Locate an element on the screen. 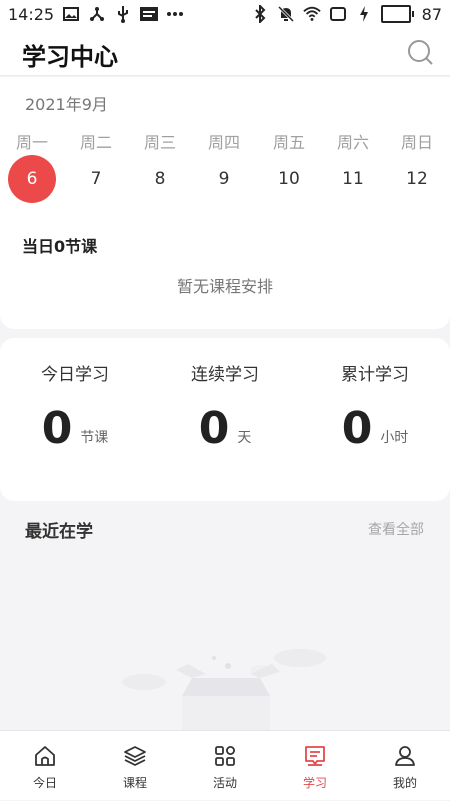 Image resolution: width=450 pixels, height=801 pixels. battery-level: 87 is located at coordinates (431, 14).